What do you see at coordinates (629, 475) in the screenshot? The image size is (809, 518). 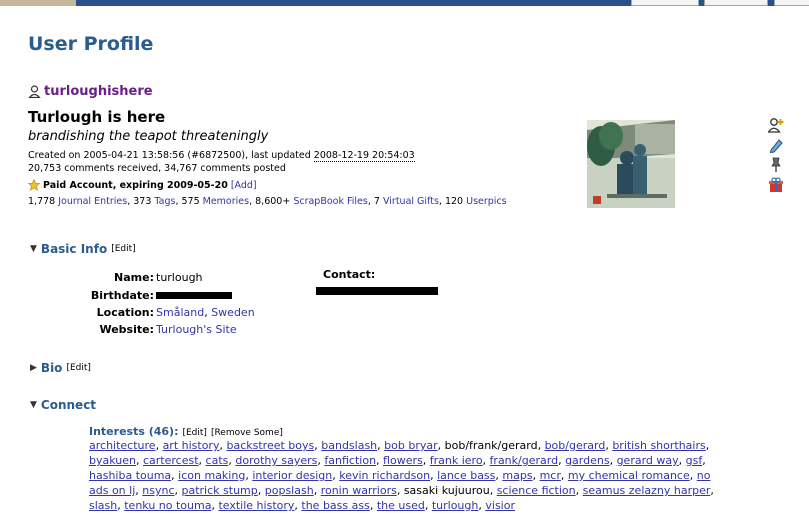 I see `interest-item: my chemical romance` at bounding box center [629, 475].